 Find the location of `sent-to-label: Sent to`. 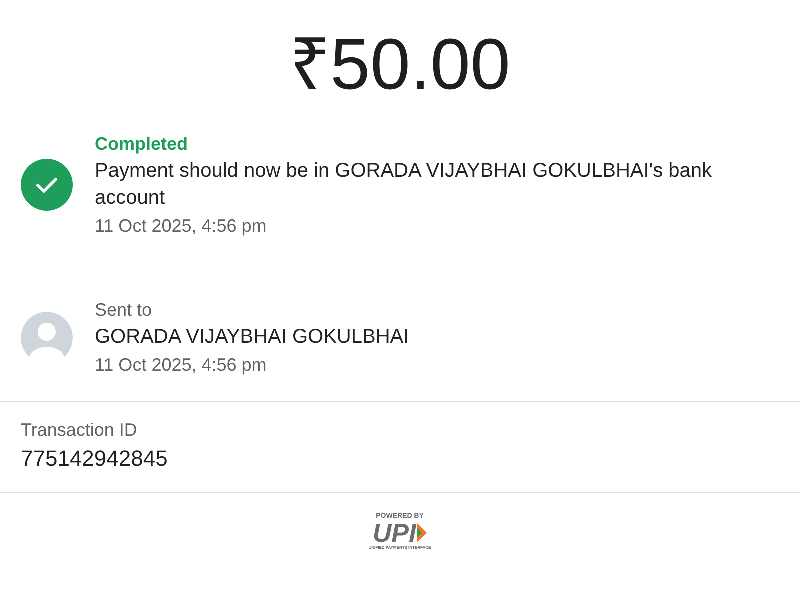

sent-to-label: Sent to is located at coordinates (124, 310).